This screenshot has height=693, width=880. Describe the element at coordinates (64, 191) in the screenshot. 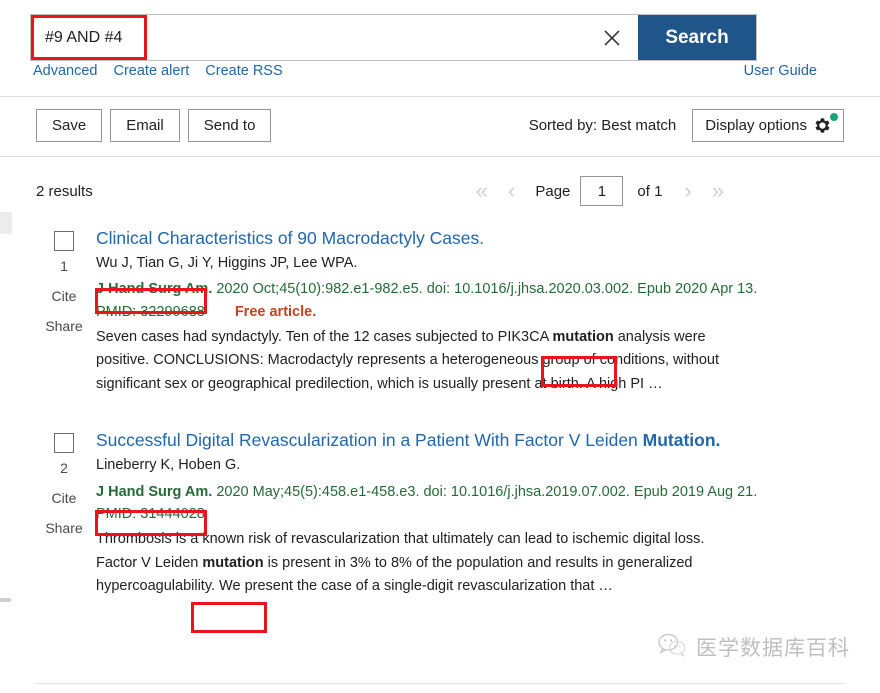

I see `results-count: 2 results` at that location.